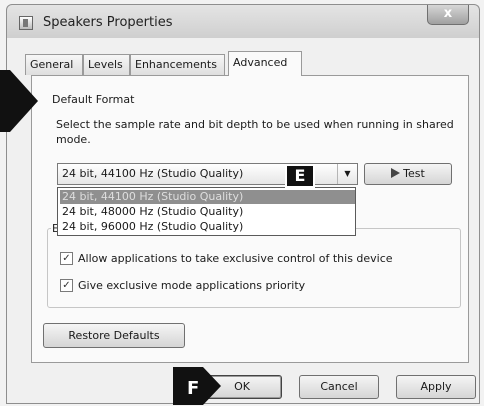  What do you see at coordinates (26, 23) in the screenshot?
I see `speaker-properties-icon` at bounding box center [26, 23].